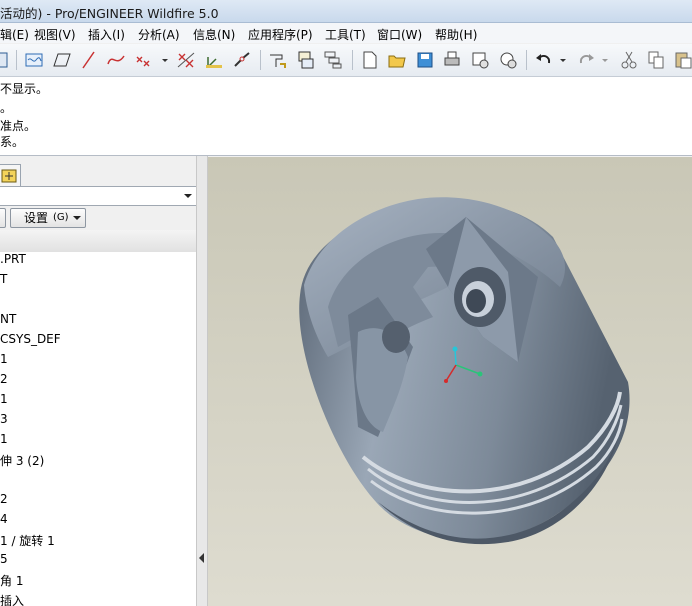  I want to click on redo-icon, so click(586, 60).